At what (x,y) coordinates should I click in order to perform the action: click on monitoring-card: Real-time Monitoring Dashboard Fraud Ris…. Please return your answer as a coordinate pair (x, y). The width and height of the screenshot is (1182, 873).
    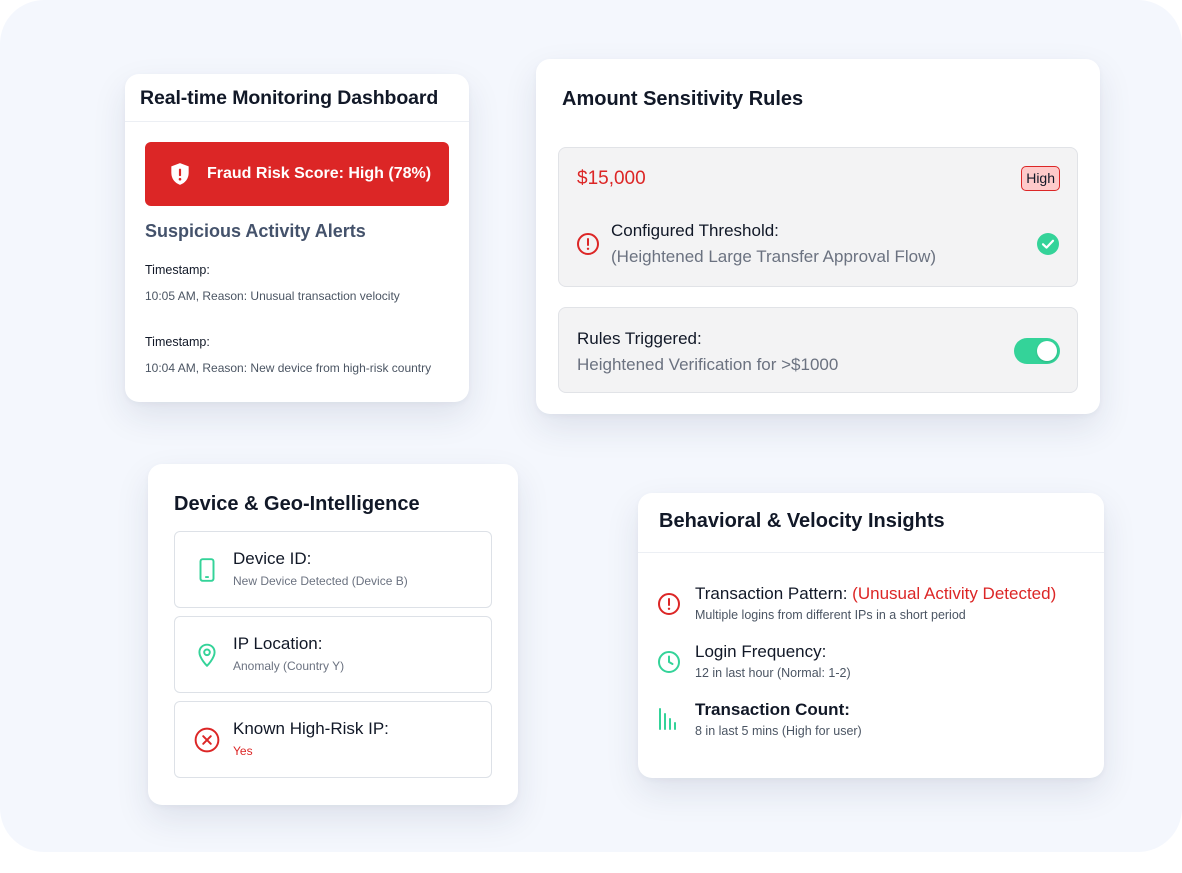
    Looking at the image, I should click on (297, 238).